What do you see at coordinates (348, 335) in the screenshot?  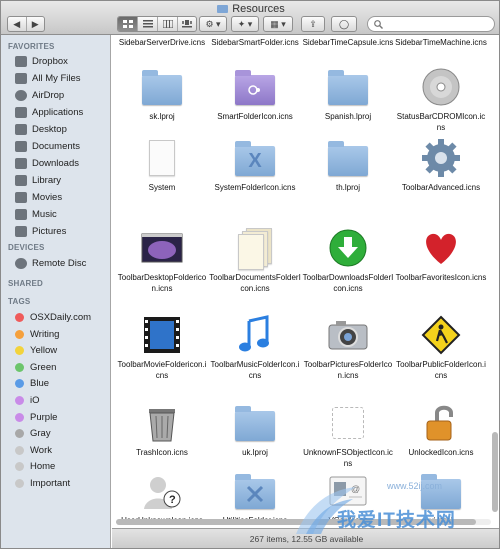 I see `camera-icon` at bounding box center [348, 335].